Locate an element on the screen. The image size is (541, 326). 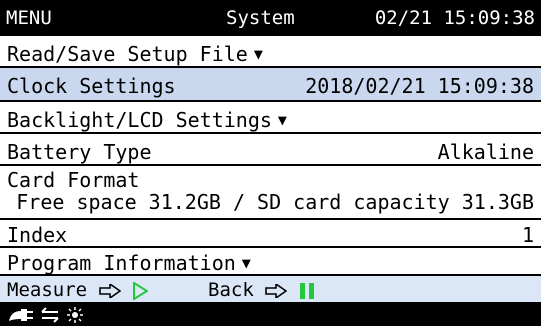
title-bar: MENU System 02/21 15:09:38 is located at coordinates (270, 18).